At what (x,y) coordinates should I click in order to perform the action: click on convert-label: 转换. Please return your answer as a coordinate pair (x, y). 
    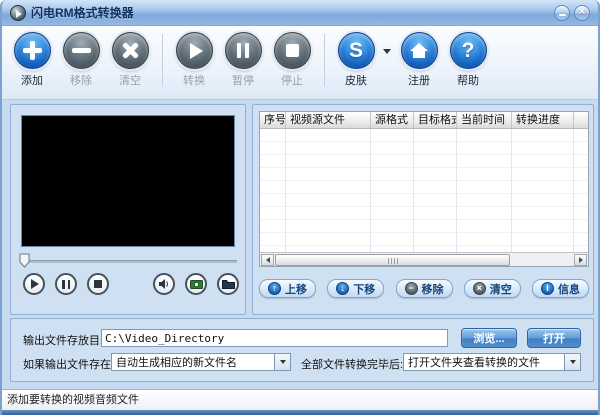
    Looking at the image, I should click on (194, 81).